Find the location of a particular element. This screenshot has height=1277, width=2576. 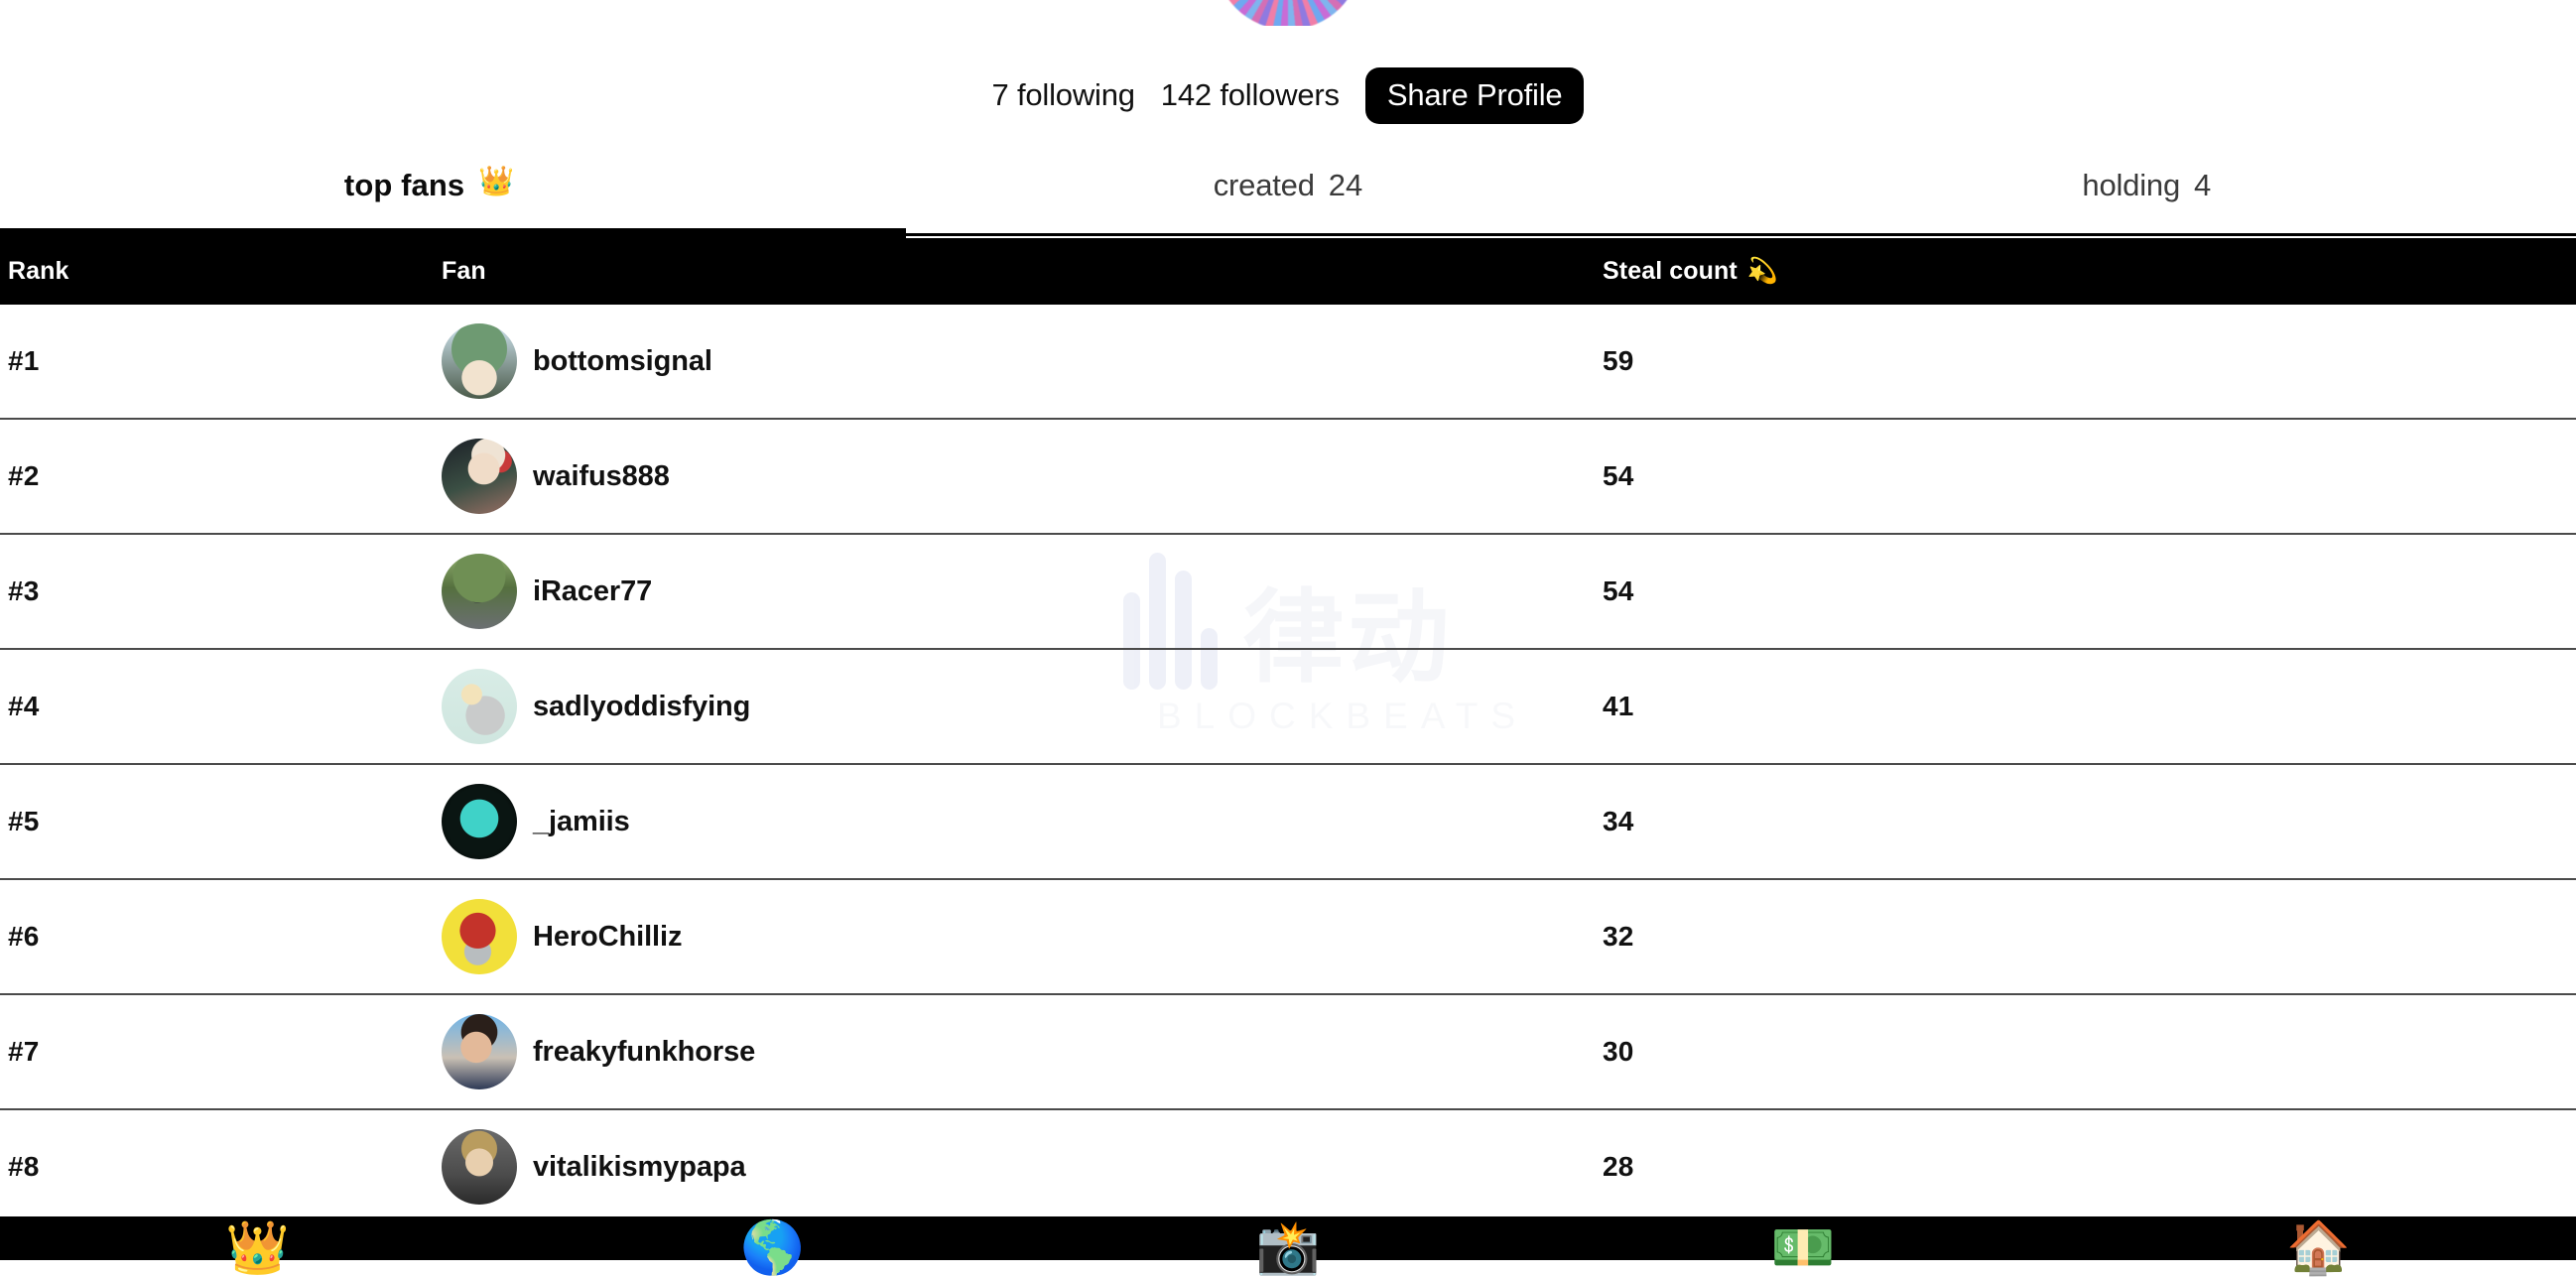

row-fan-name: waifus888 is located at coordinates (602, 475).